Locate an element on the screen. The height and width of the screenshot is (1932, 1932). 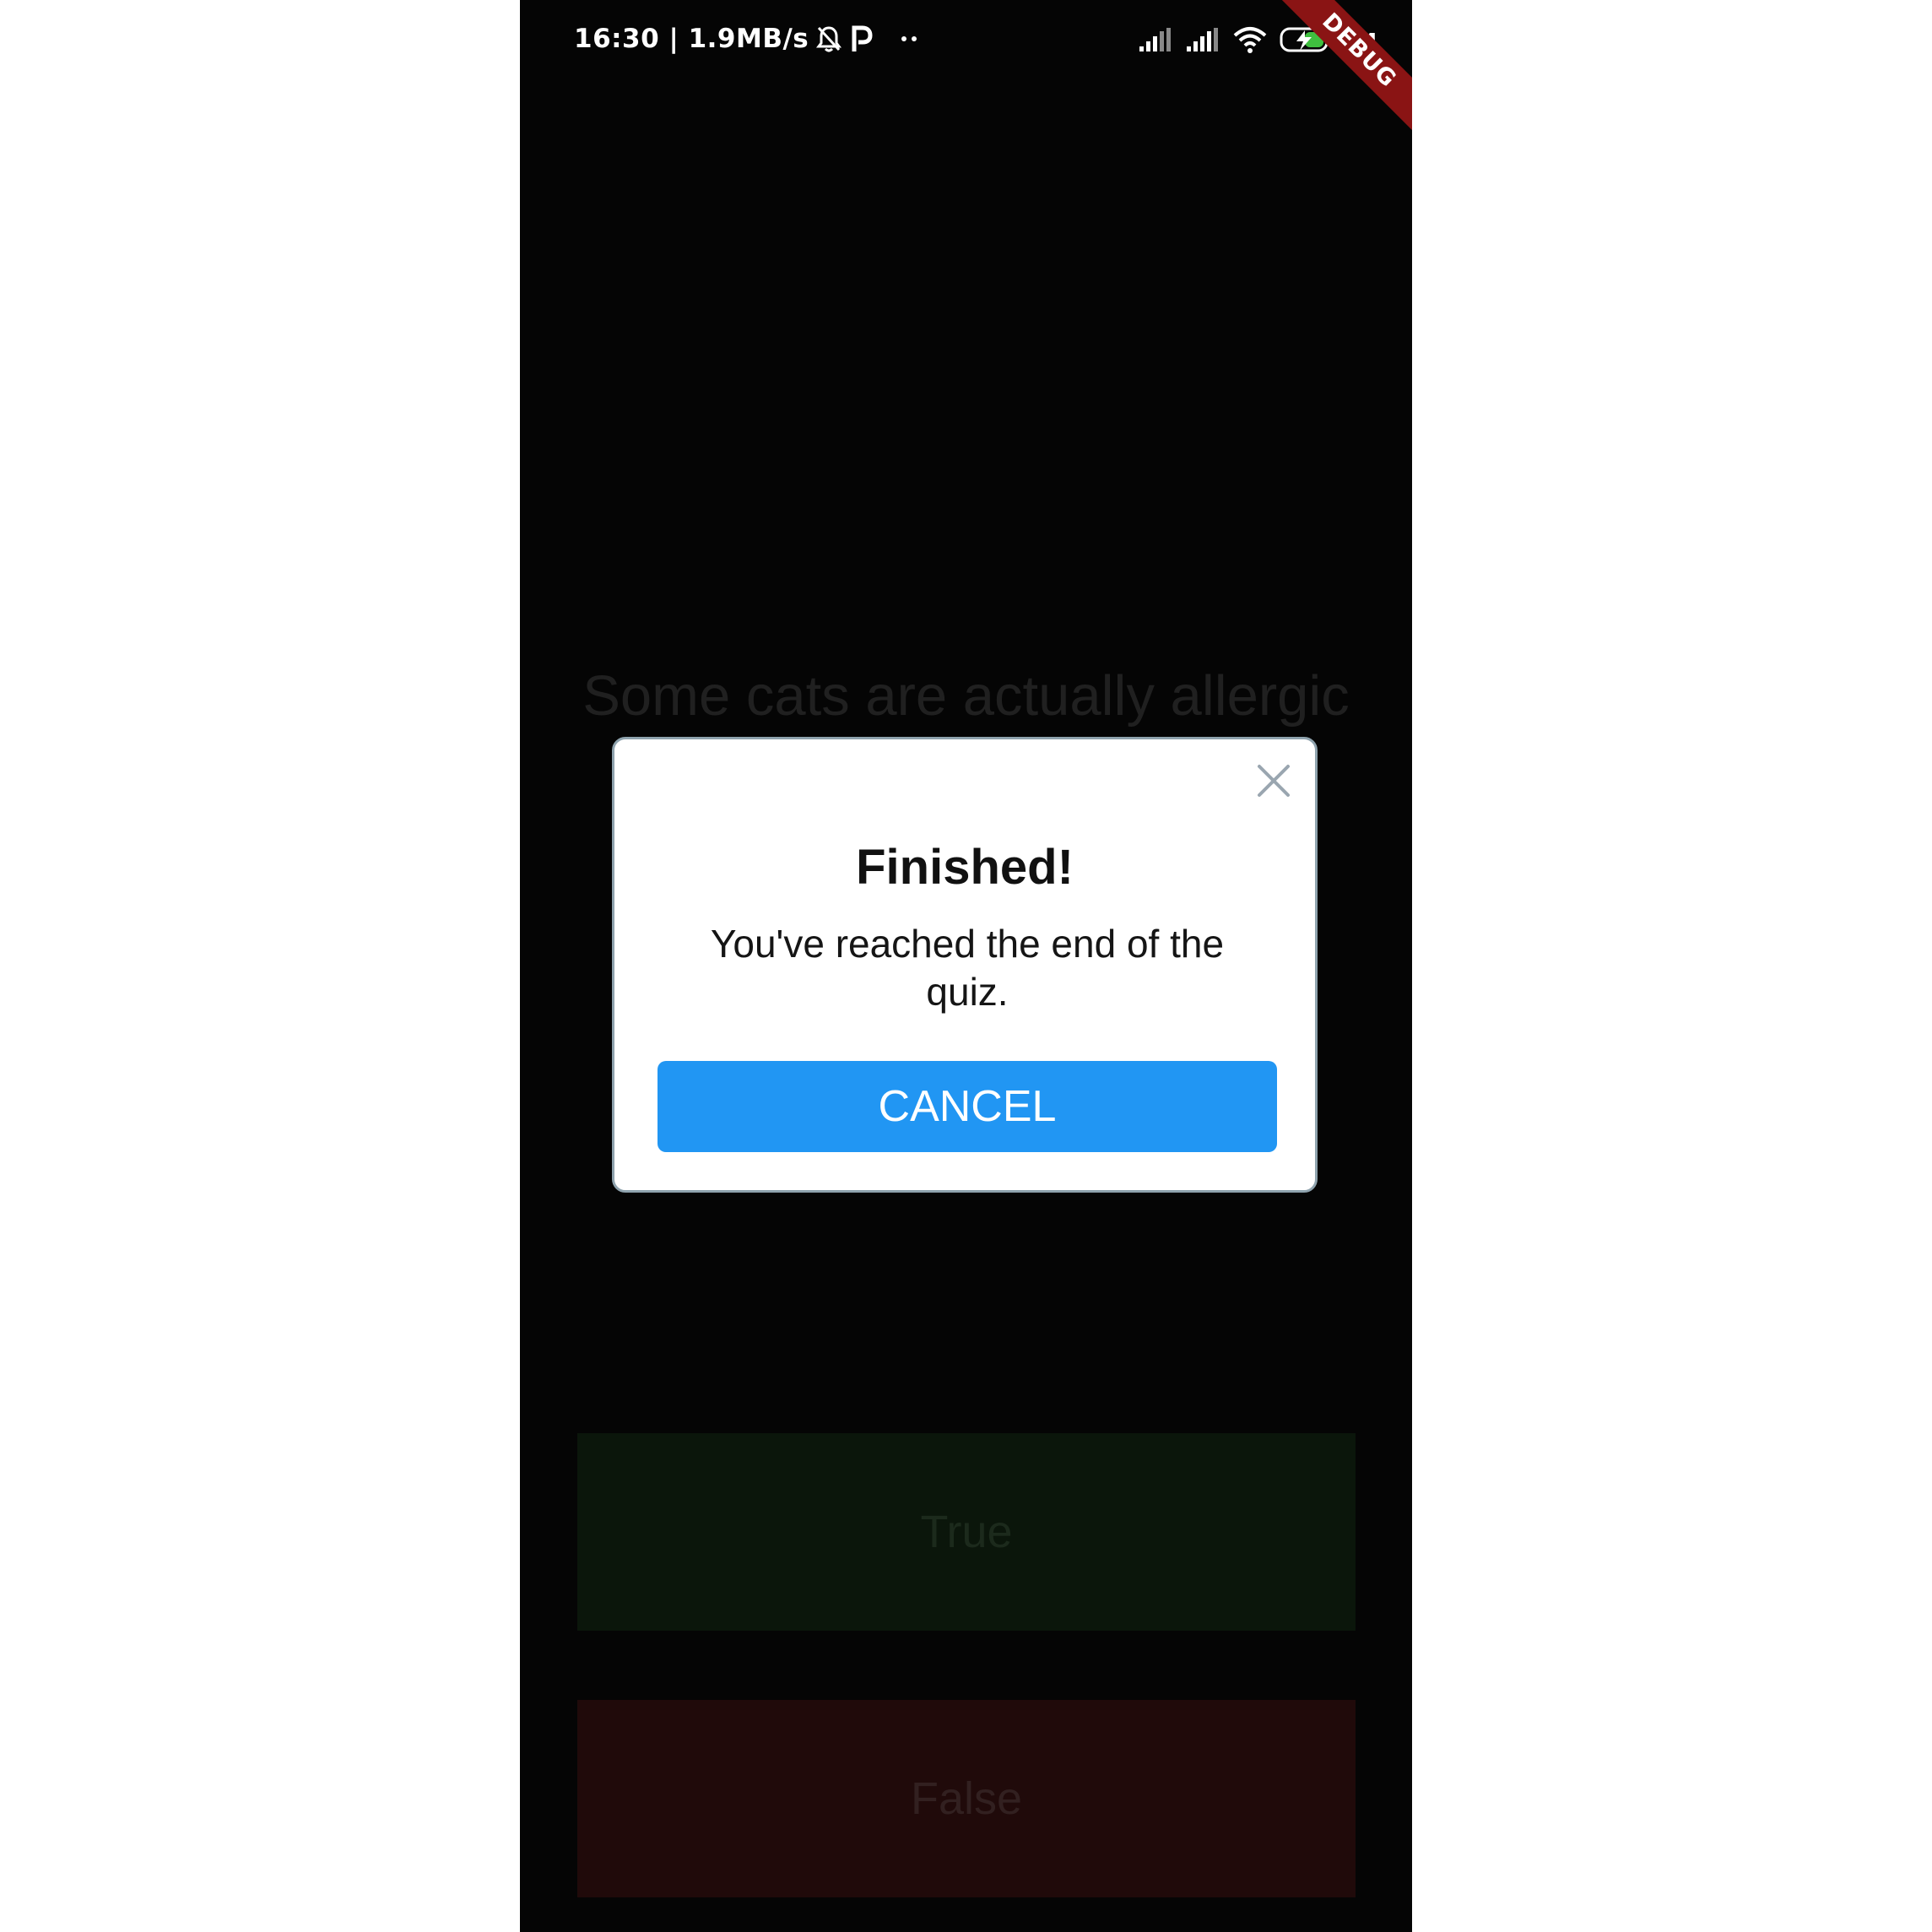
status-left: 16:30 | 1.9MB/s is located at coordinates (747, 39).